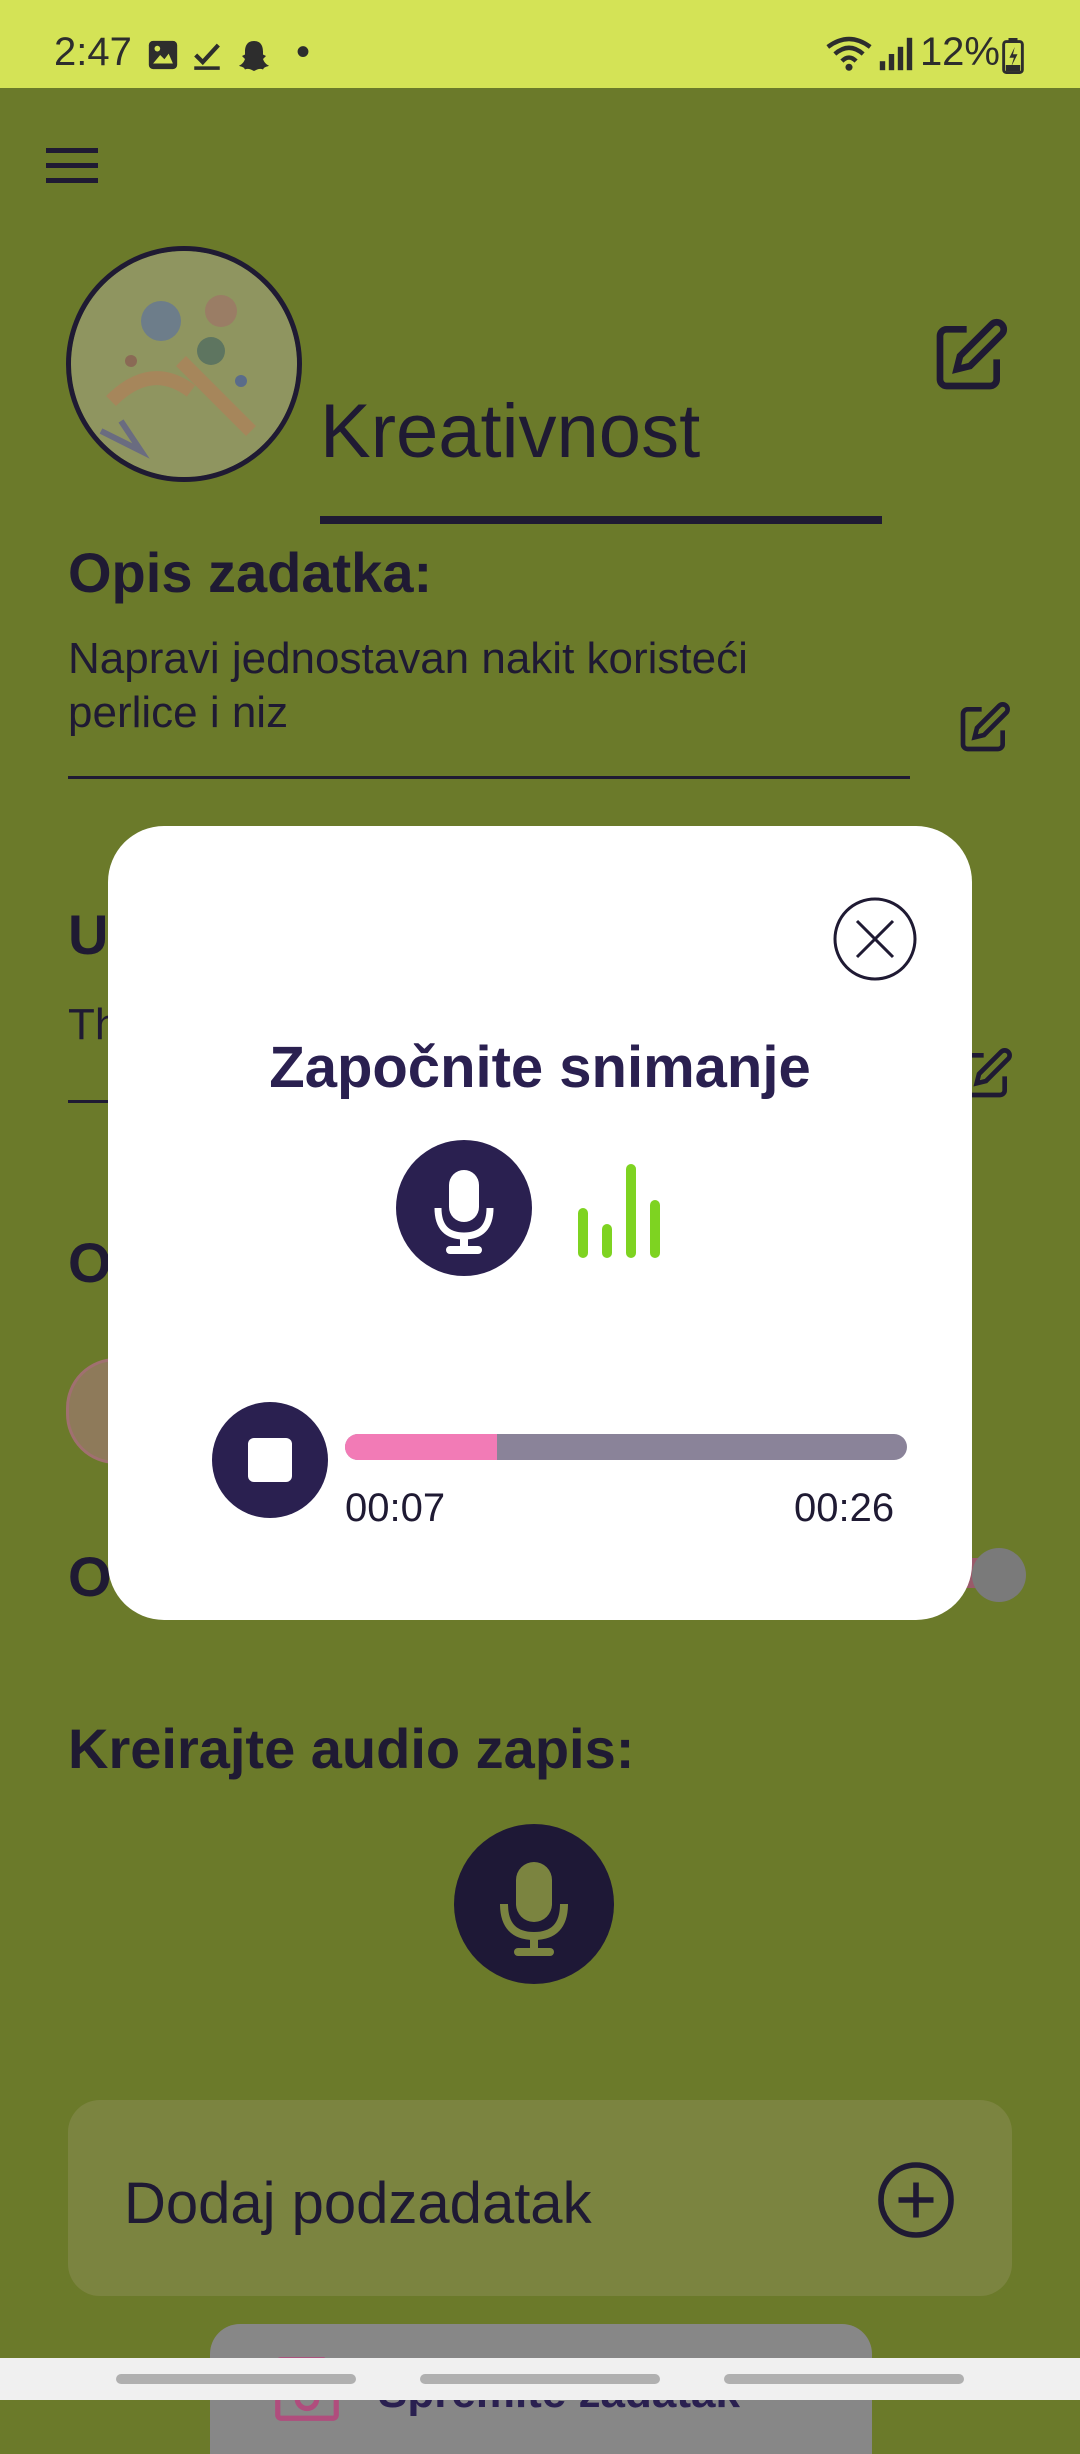 This screenshot has width=1080, height=2454. What do you see at coordinates (844, 2379) in the screenshot?
I see `nav-recents` at bounding box center [844, 2379].